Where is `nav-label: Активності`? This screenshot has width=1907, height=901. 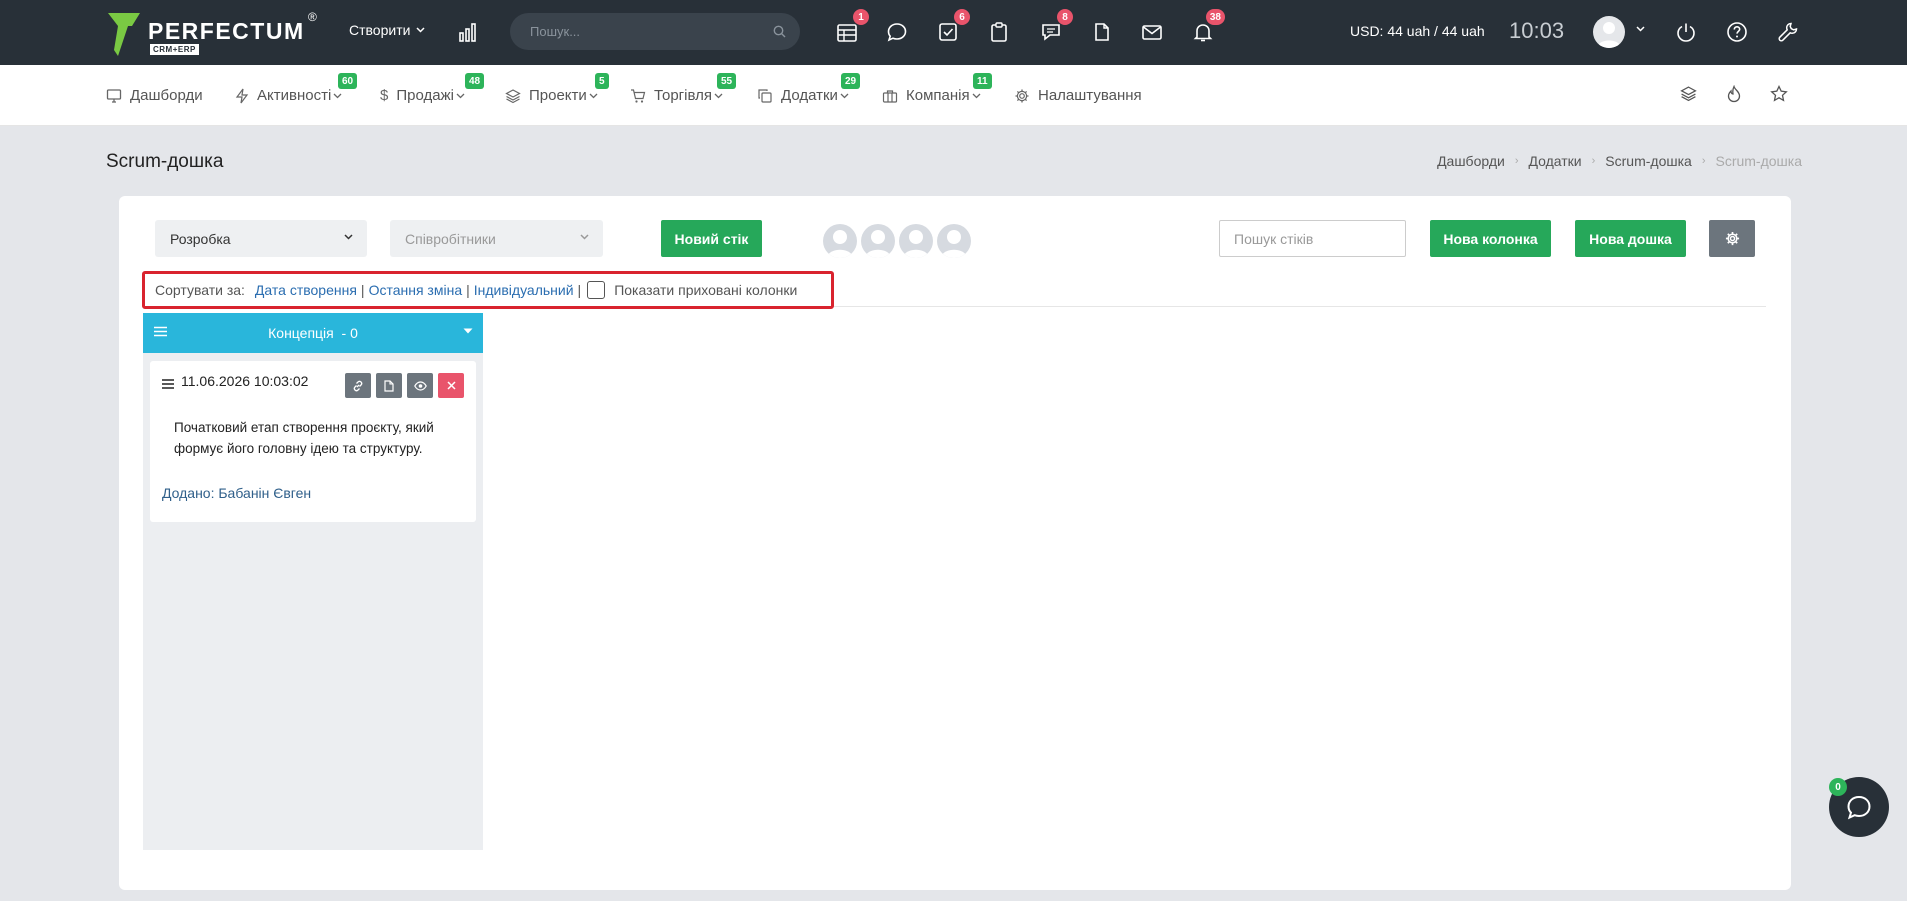
nav-label: Активності is located at coordinates (294, 95).